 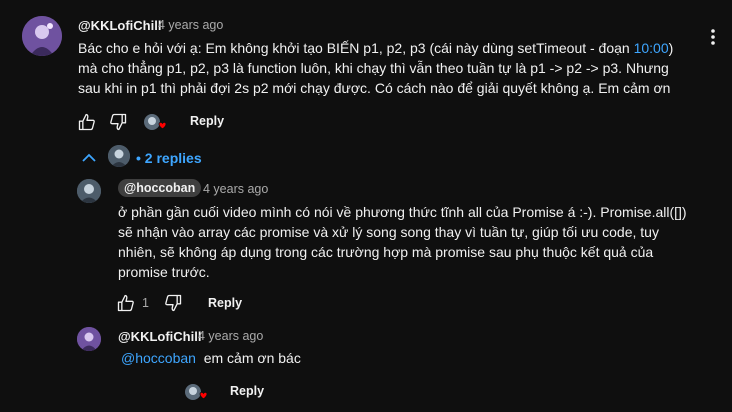 What do you see at coordinates (89, 158) in the screenshot?
I see `chevron-up-icon` at bounding box center [89, 158].